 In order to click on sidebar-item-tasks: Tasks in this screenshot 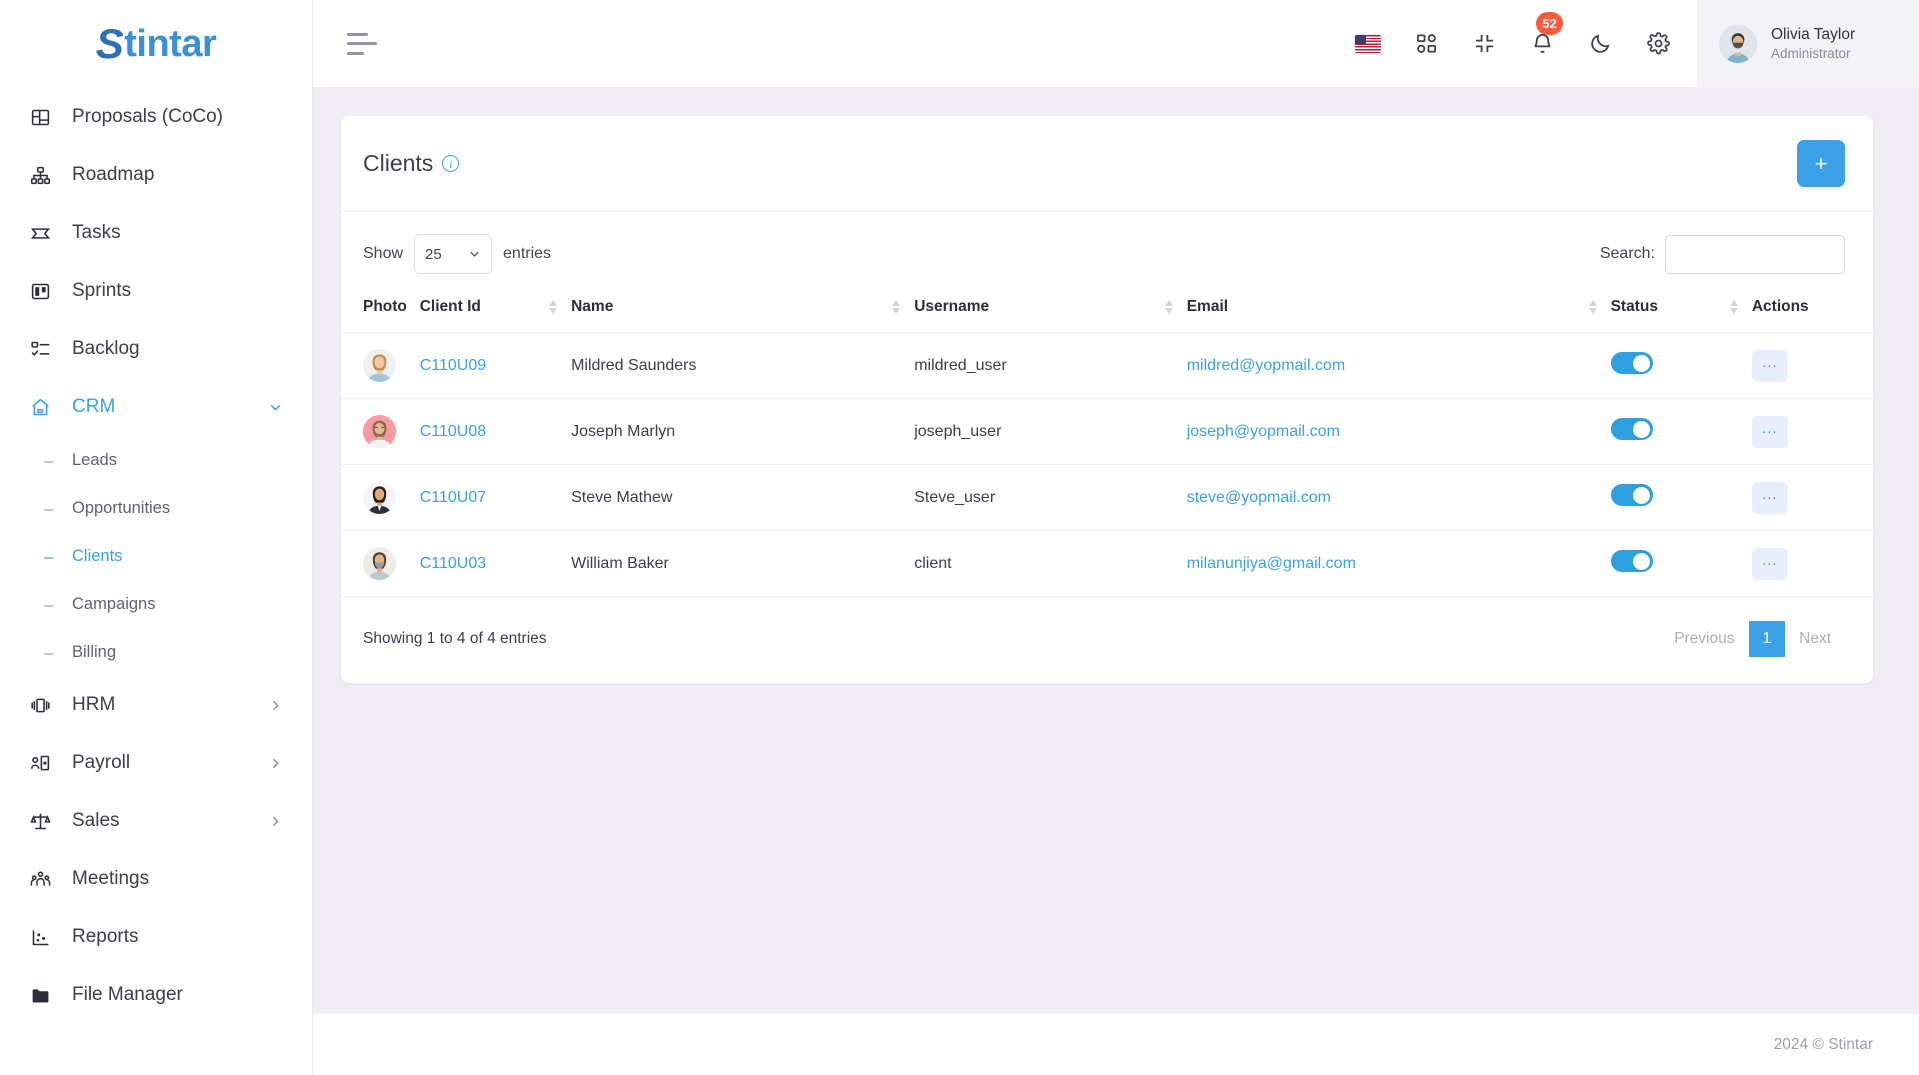, I will do `click(156, 233)`.